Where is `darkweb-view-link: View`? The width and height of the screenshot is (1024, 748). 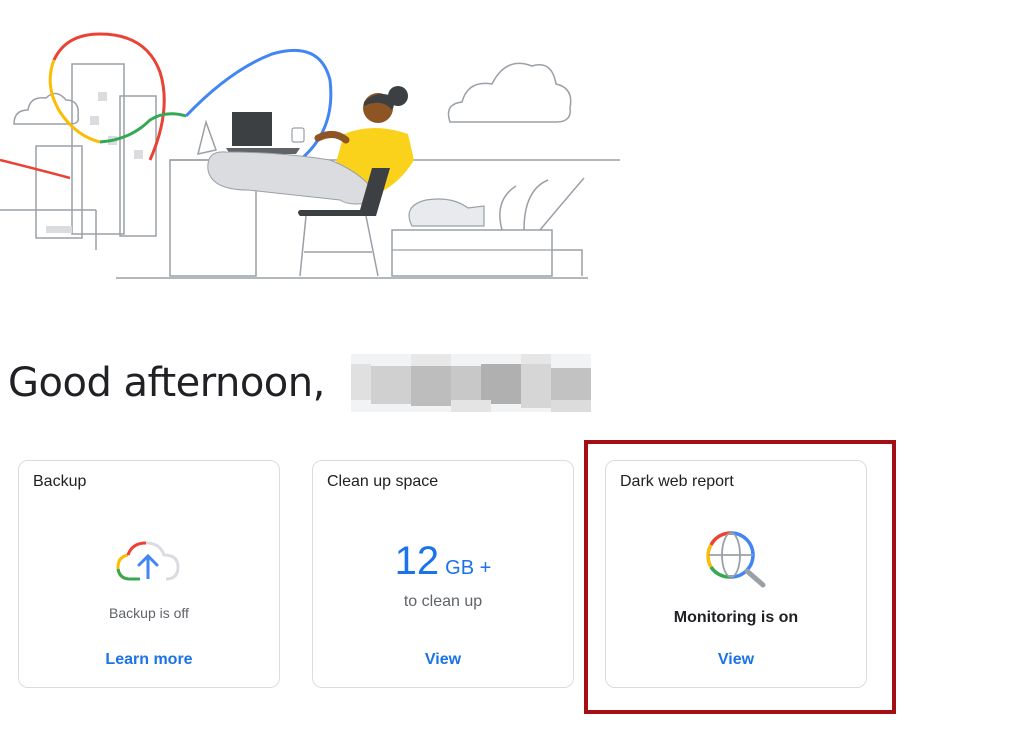
darkweb-view-link: View is located at coordinates (736, 660).